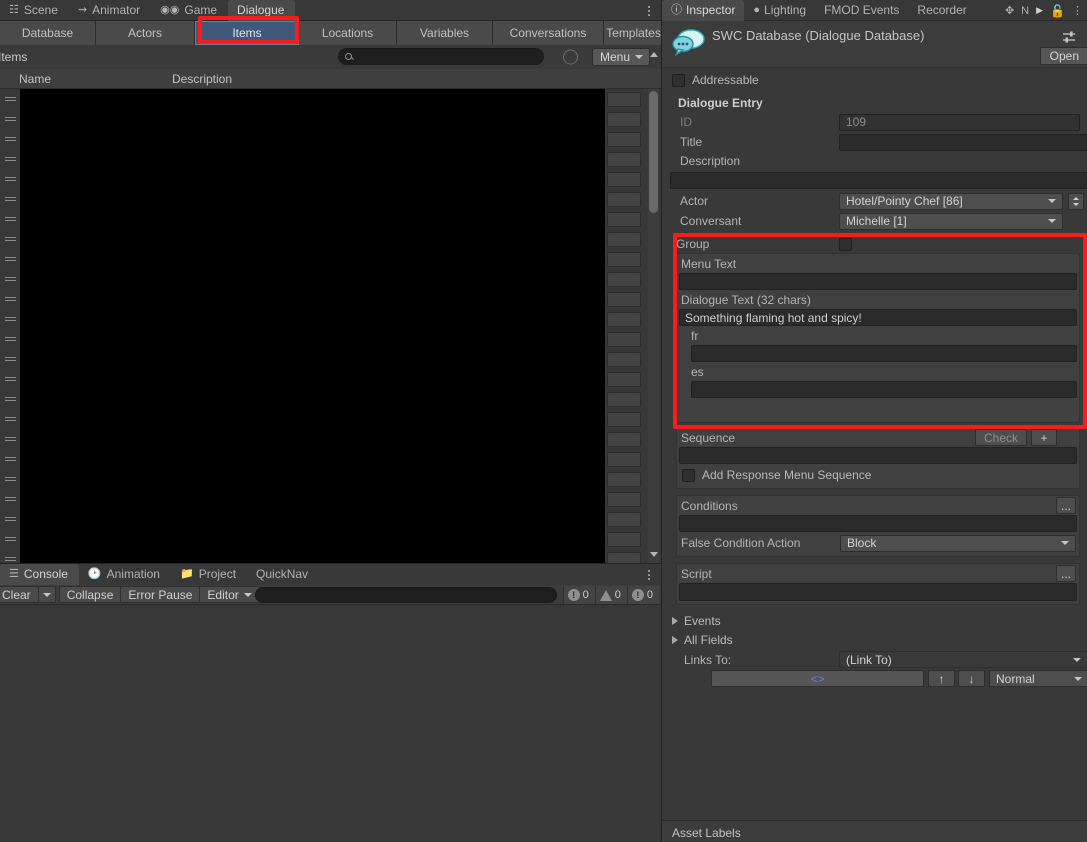 This screenshot has width=1087, height=842. Describe the element at coordinates (653, 554) in the screenshot. I see `scroll-down-arrow` at that location.